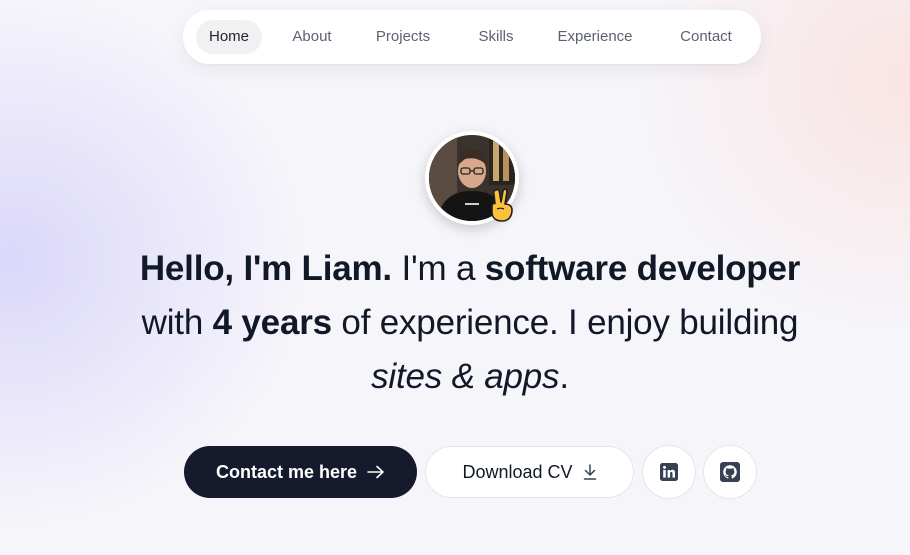 The height and width of the screenshot is (555, 910). I want to click on nav-projects: Projects, so click(403, 37).